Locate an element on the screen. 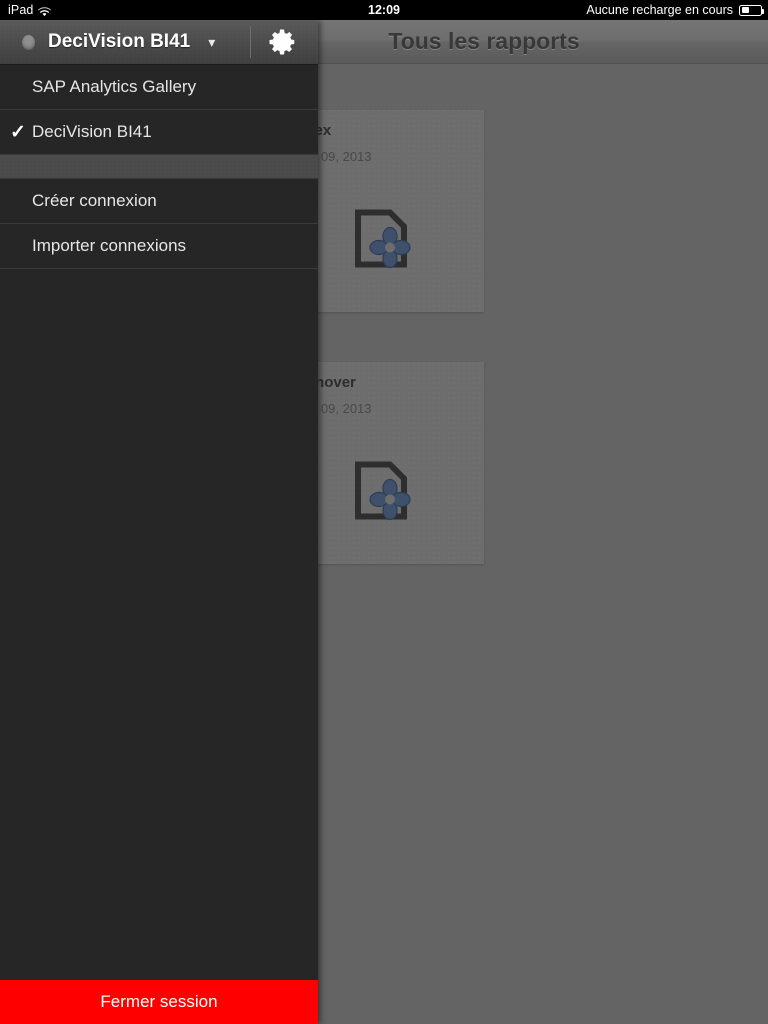  sidebar-item-importer-connexions: Importer connexions is located at coordinates (159, 246).